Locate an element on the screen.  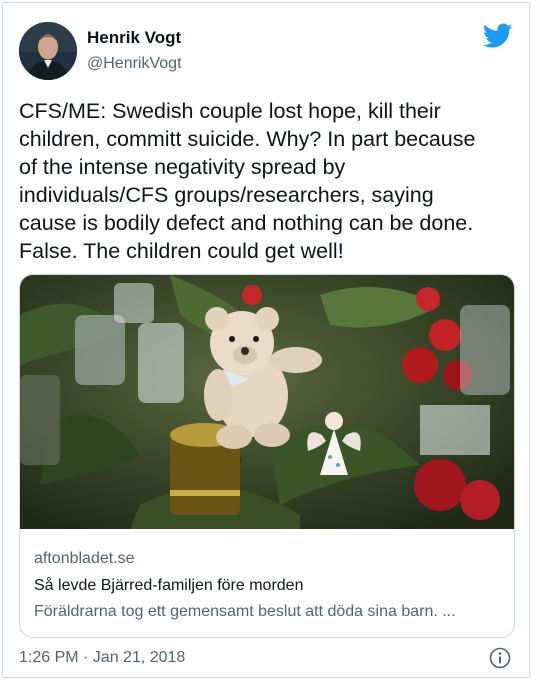
avatar is located at coordinates (48, 51).